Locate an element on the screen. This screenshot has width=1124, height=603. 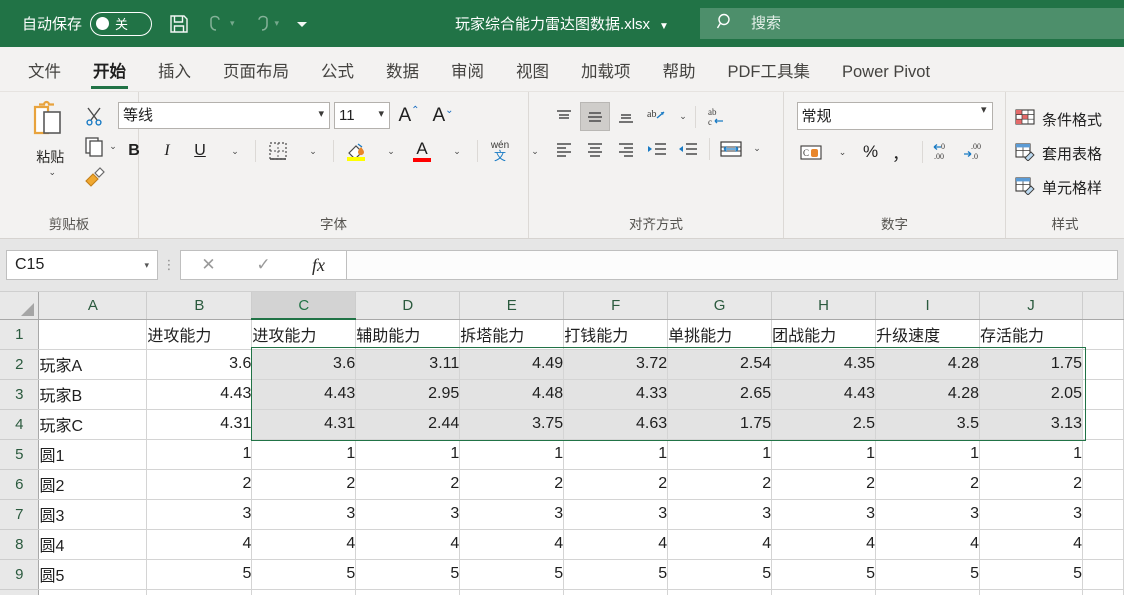
cell-e6: 2 is located at coordinates (512, 484).